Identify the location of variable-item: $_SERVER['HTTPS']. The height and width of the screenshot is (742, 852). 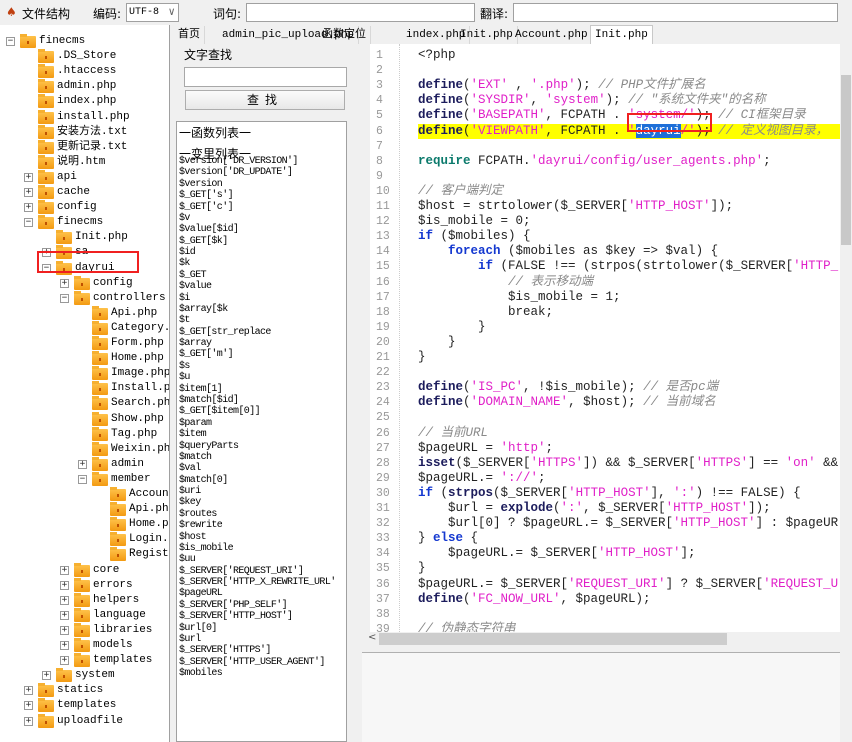
(225, 650).